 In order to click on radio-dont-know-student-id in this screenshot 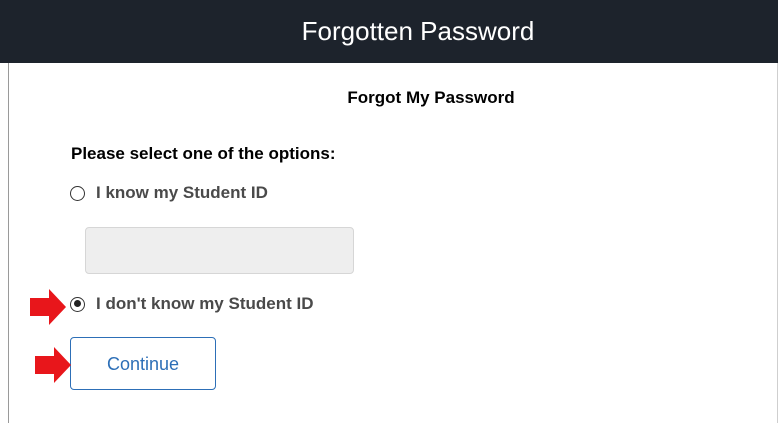, I will do `click(77, 304)`.